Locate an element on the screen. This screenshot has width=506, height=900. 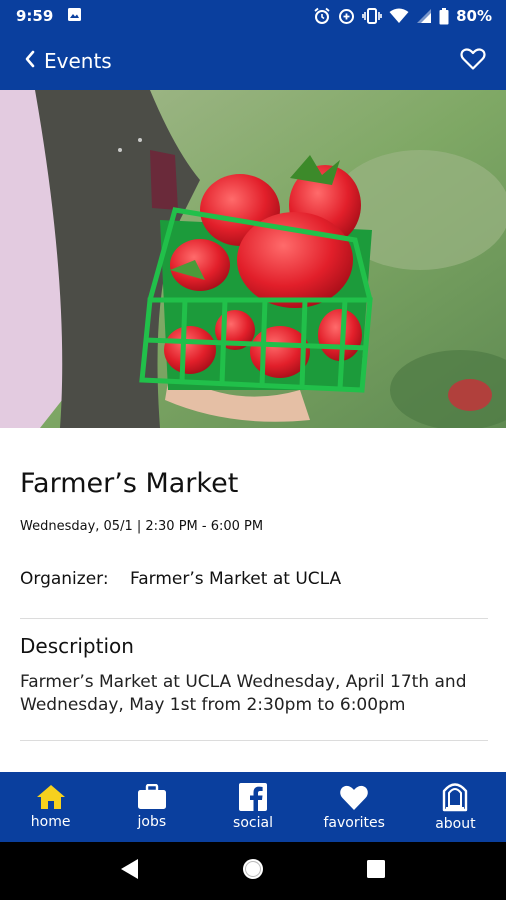
circle-home-icon is located at coordinates (252, 869).